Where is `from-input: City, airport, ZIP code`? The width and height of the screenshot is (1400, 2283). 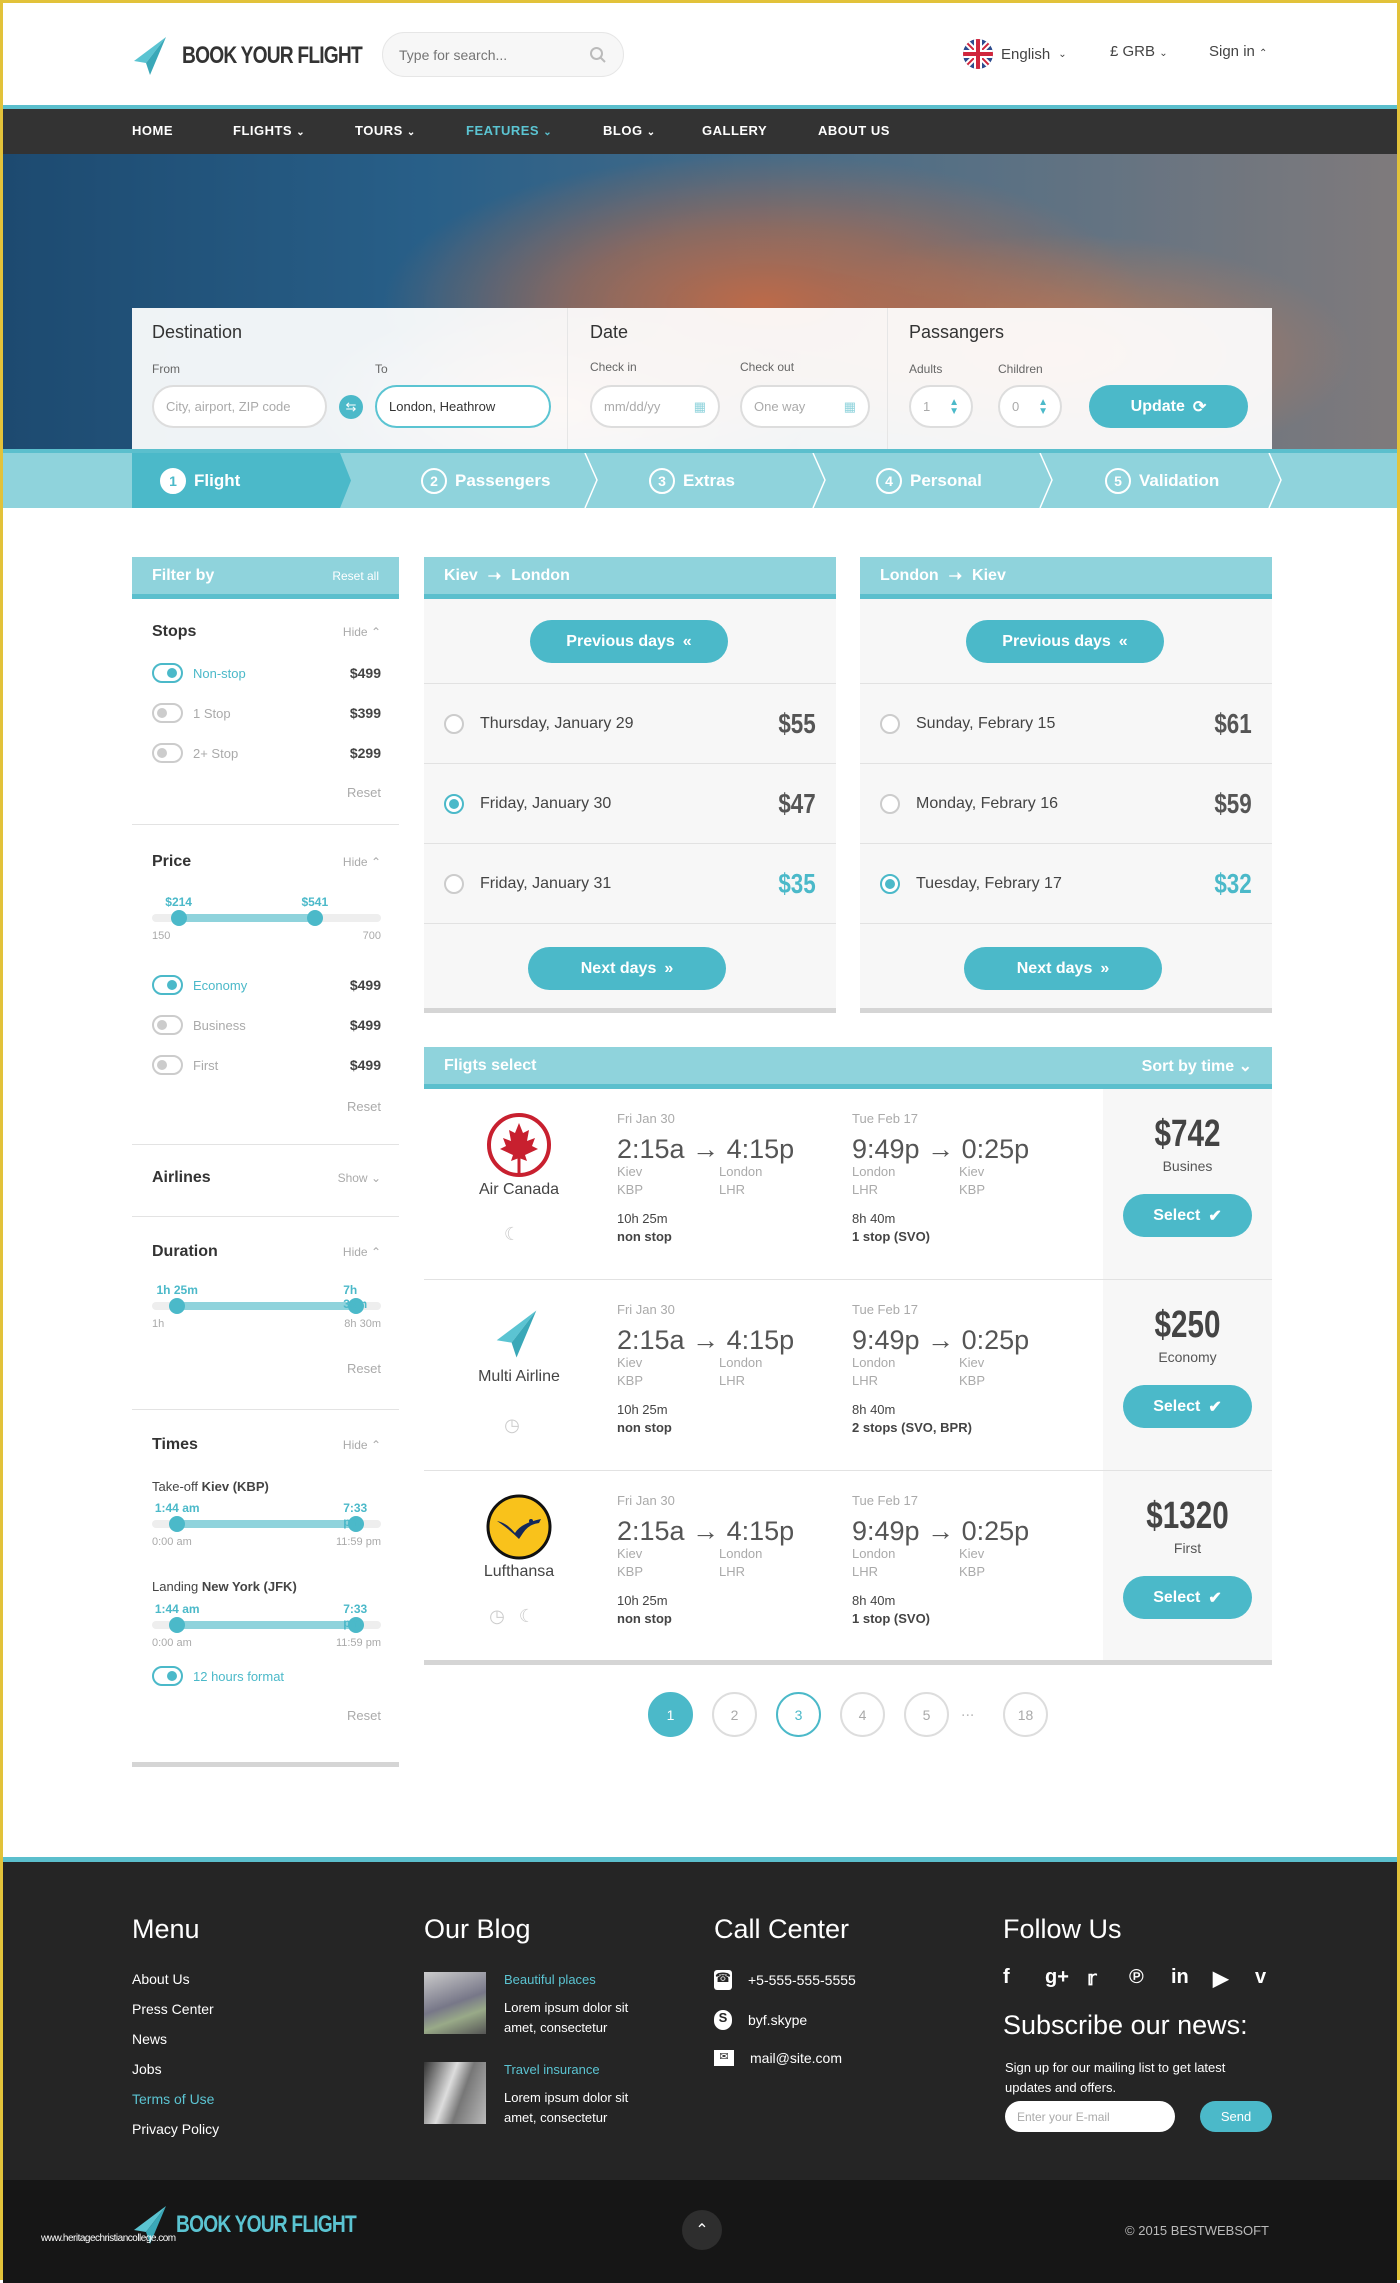 from-input: City, airport, ZIP code is located at coordinates (239, 406).